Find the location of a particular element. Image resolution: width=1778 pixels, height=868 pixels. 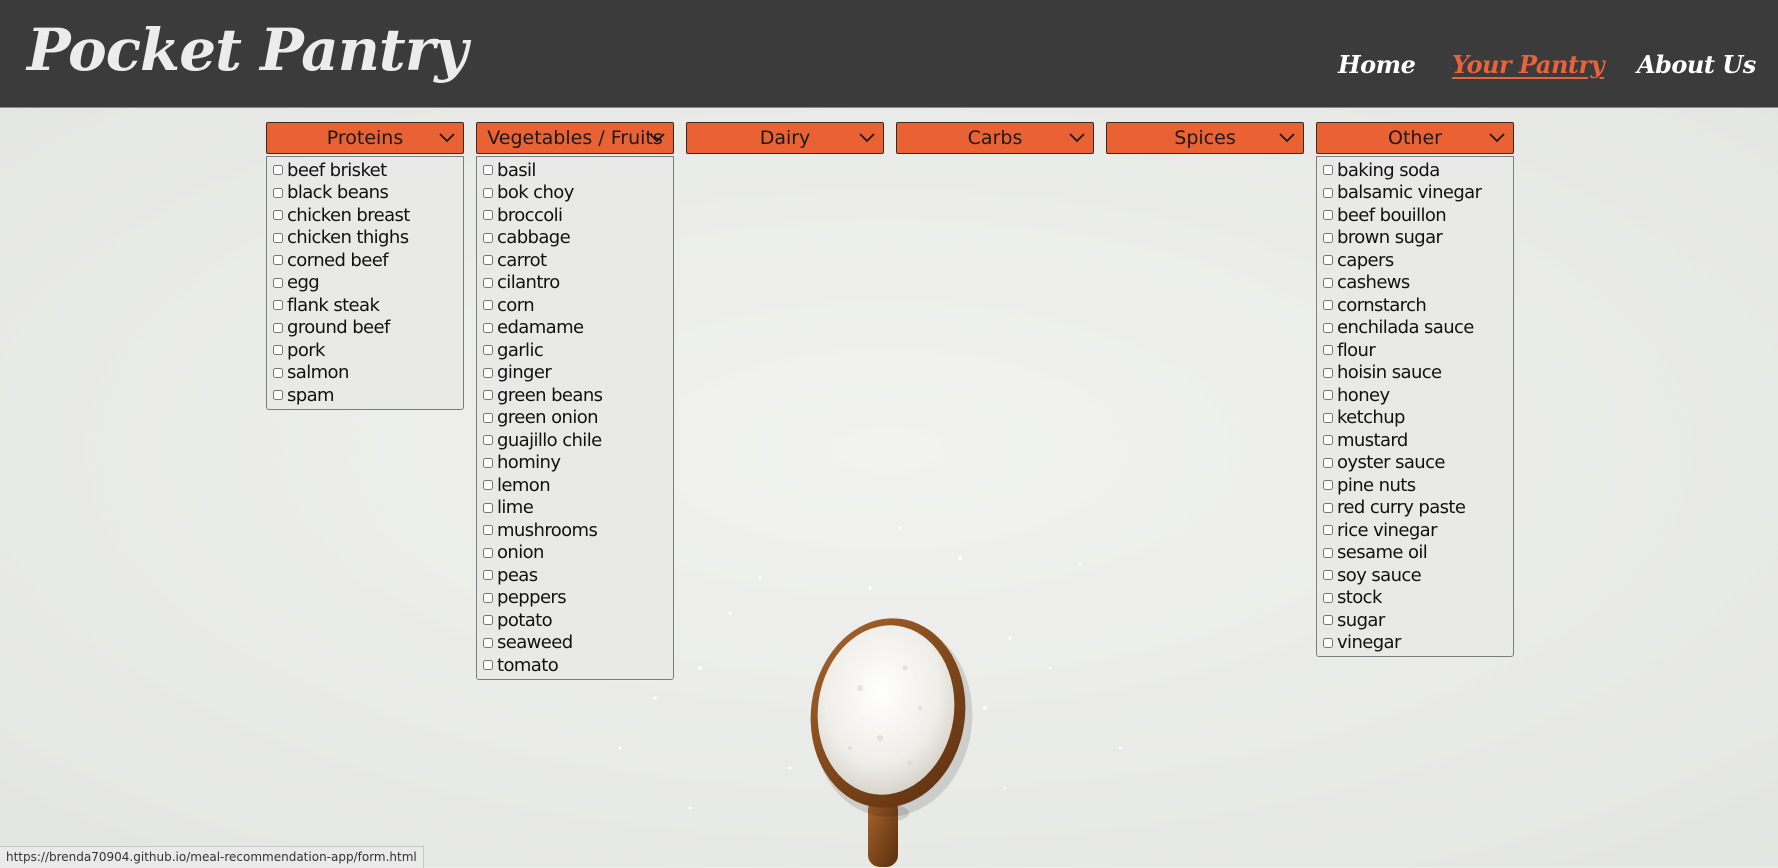

ingredient-item: basil is located at coordinates (577, 170).